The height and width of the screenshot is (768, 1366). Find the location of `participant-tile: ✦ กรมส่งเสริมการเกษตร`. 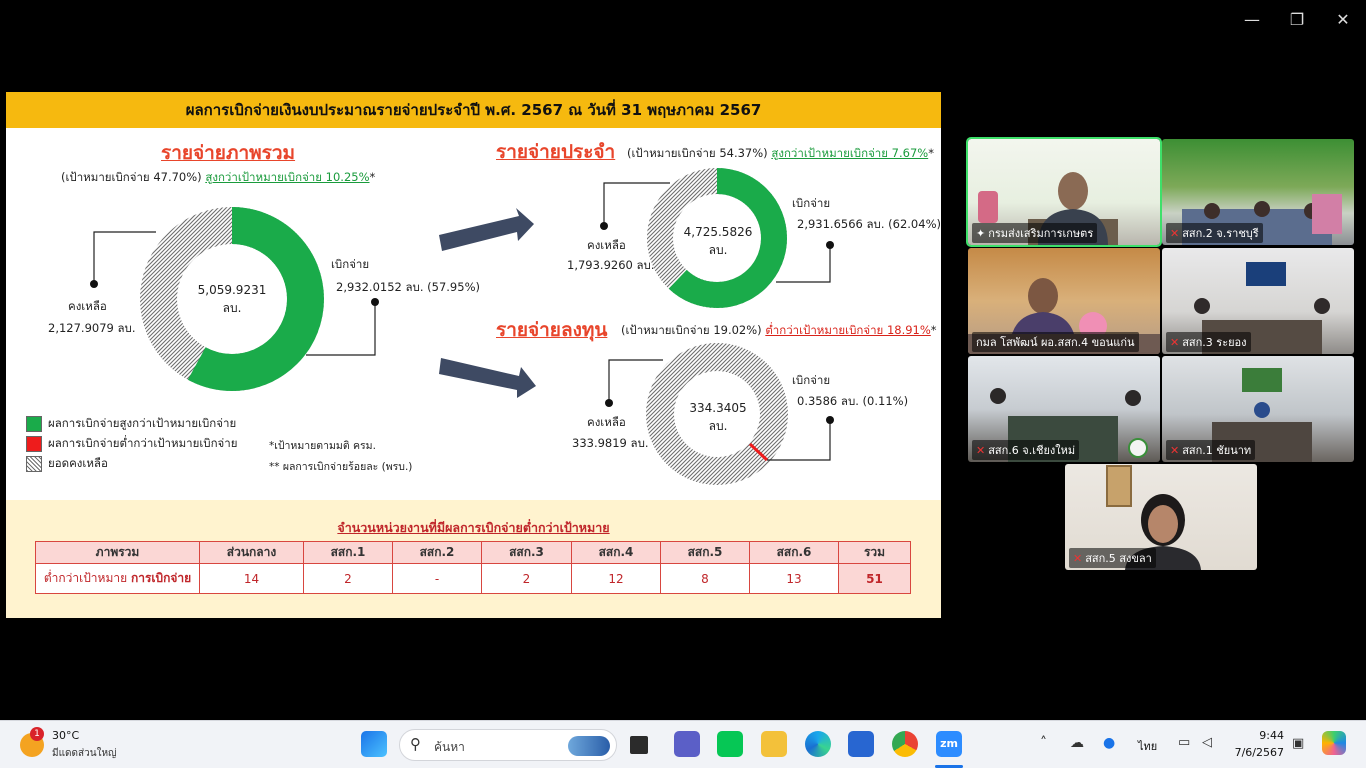

participant-tile: ✦ กรมส่งเสริมการเกษตร is located at coordinates (1064, 192).